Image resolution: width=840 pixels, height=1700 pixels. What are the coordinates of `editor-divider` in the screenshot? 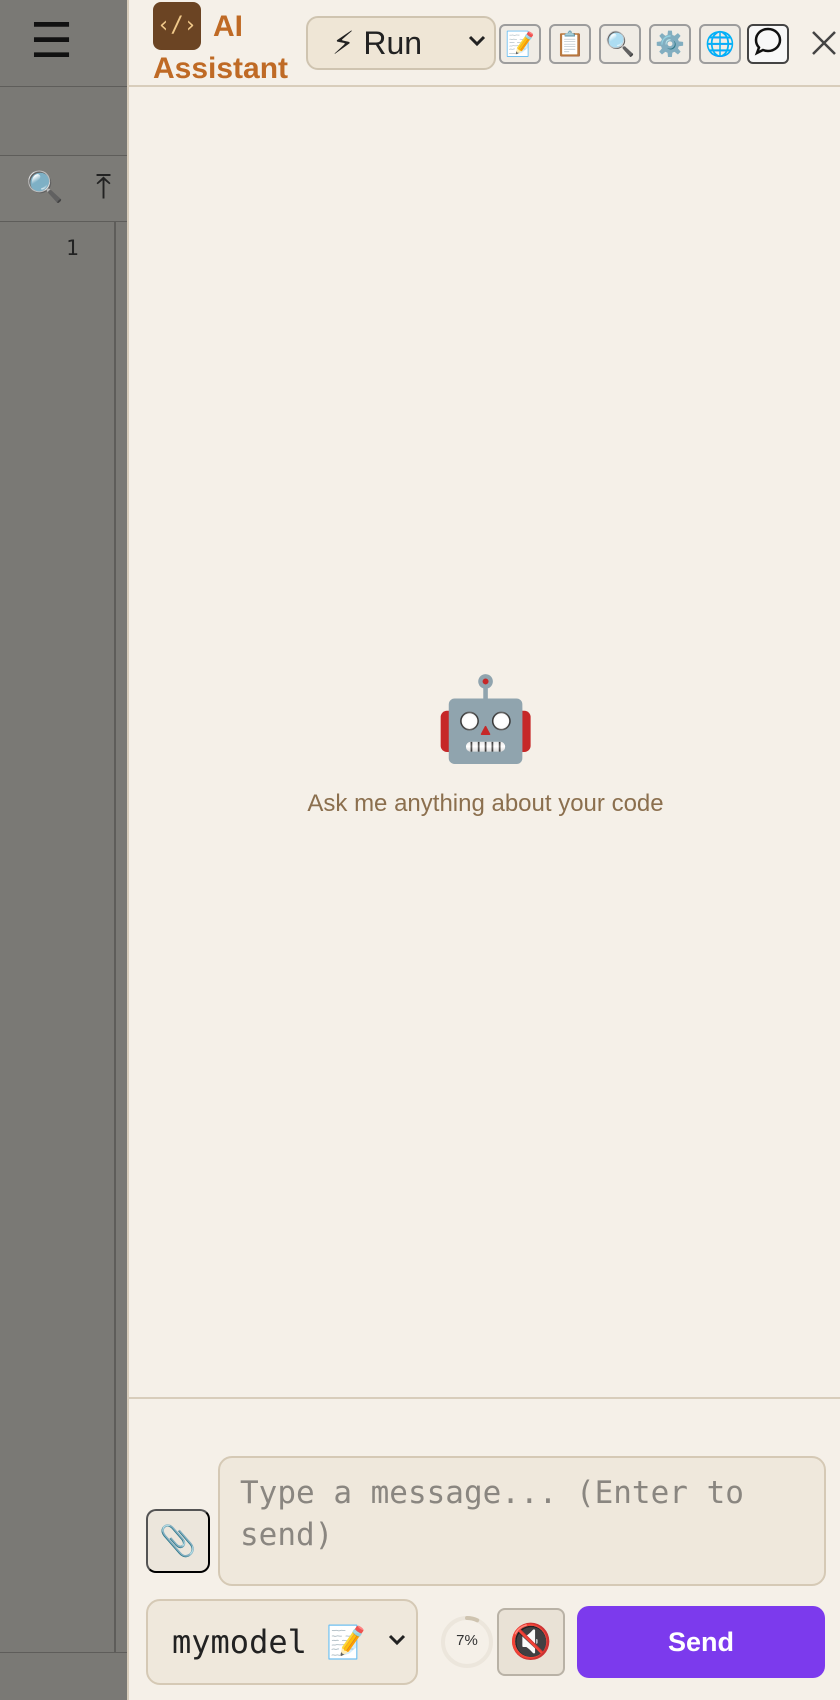 It's located at (63, 86).